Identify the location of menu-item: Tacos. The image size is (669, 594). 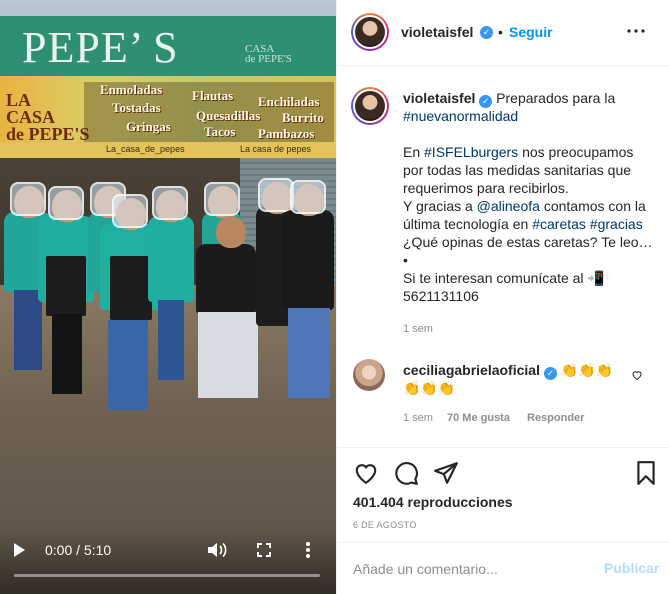
(220, 131).